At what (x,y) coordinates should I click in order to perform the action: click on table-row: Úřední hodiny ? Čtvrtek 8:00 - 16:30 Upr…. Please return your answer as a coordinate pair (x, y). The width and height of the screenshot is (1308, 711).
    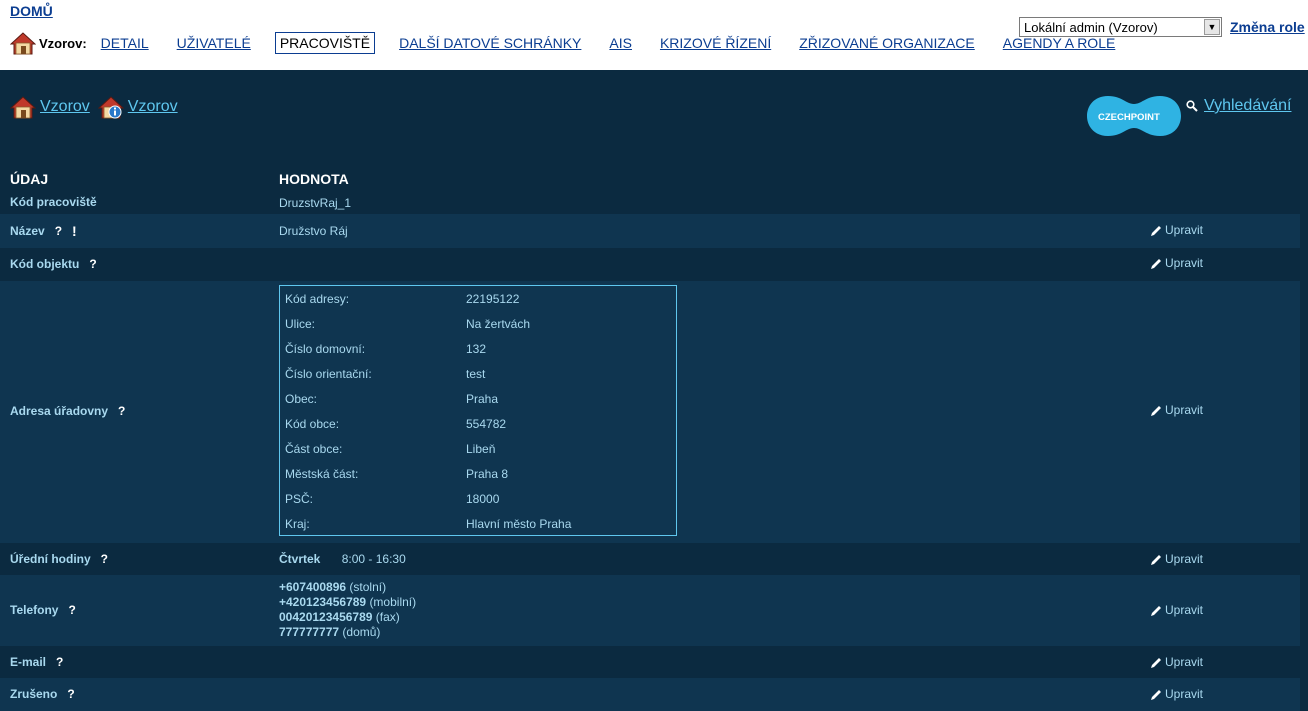
    Looking at the image, I should click on (650, 559).